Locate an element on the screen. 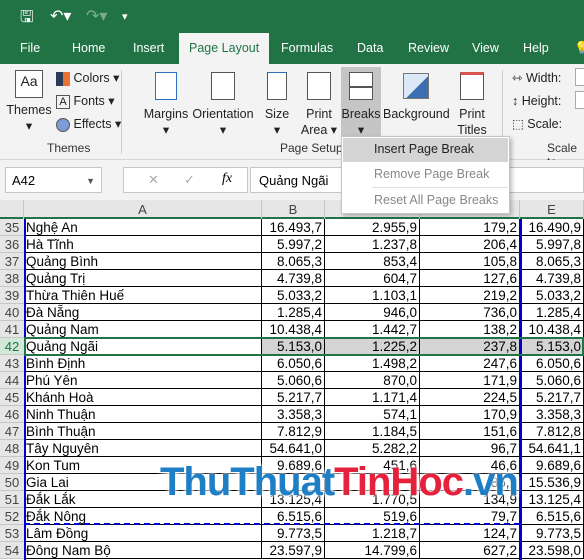 The height and width of the screenshot is (560, 584). cell-a: Quảng Ngãi is located at coordinates (143, 346).